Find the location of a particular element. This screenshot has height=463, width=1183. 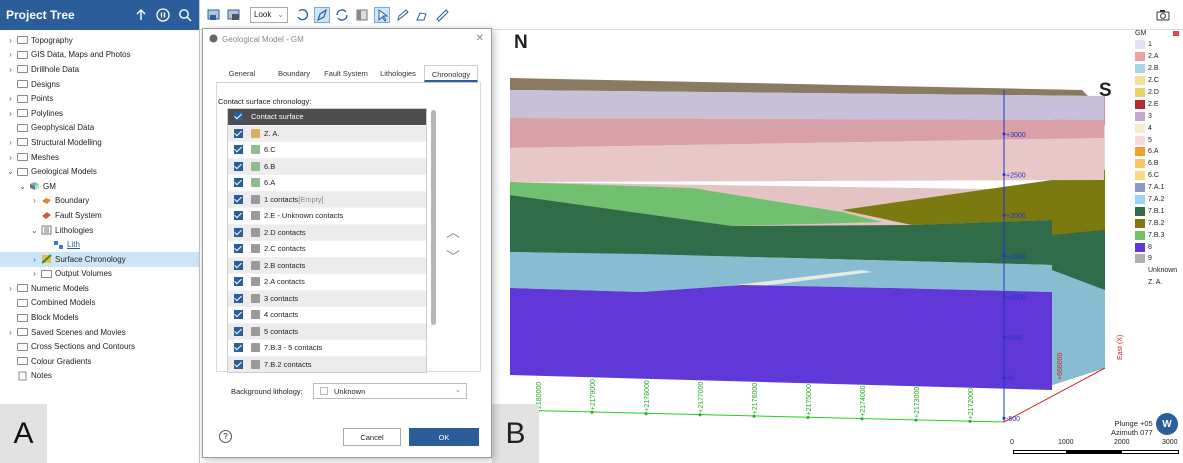

contact-surface-row: 2.C contacts is located at coordinates (327, 249).